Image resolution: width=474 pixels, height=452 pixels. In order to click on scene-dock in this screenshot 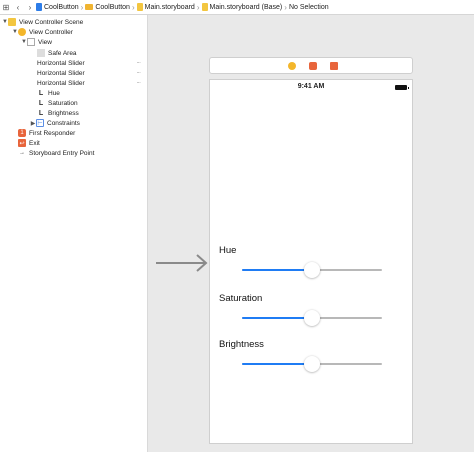, I will do `click(311, 65)`.